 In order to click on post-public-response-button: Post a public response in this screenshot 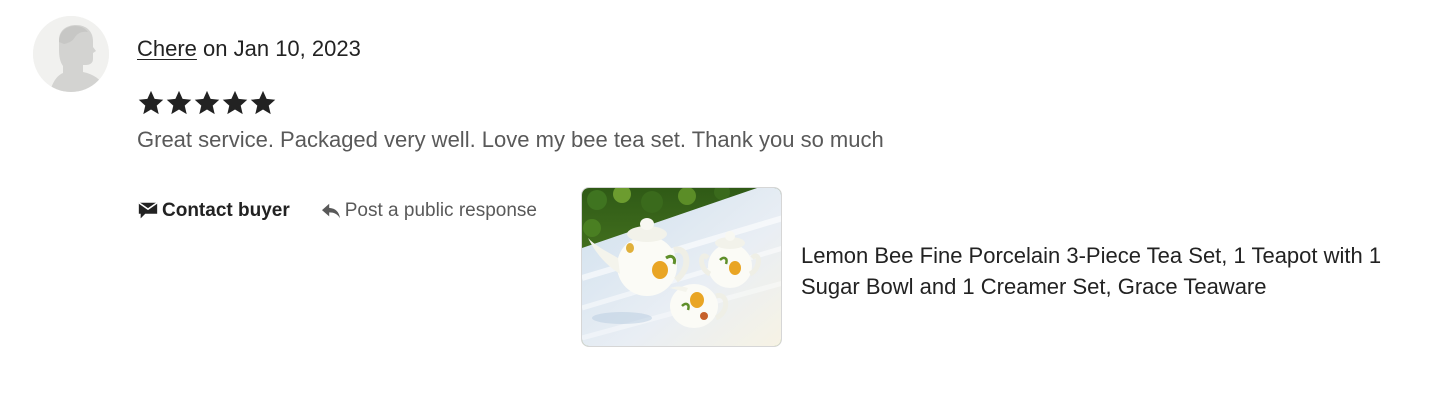, I will do `click(428, 211)`.